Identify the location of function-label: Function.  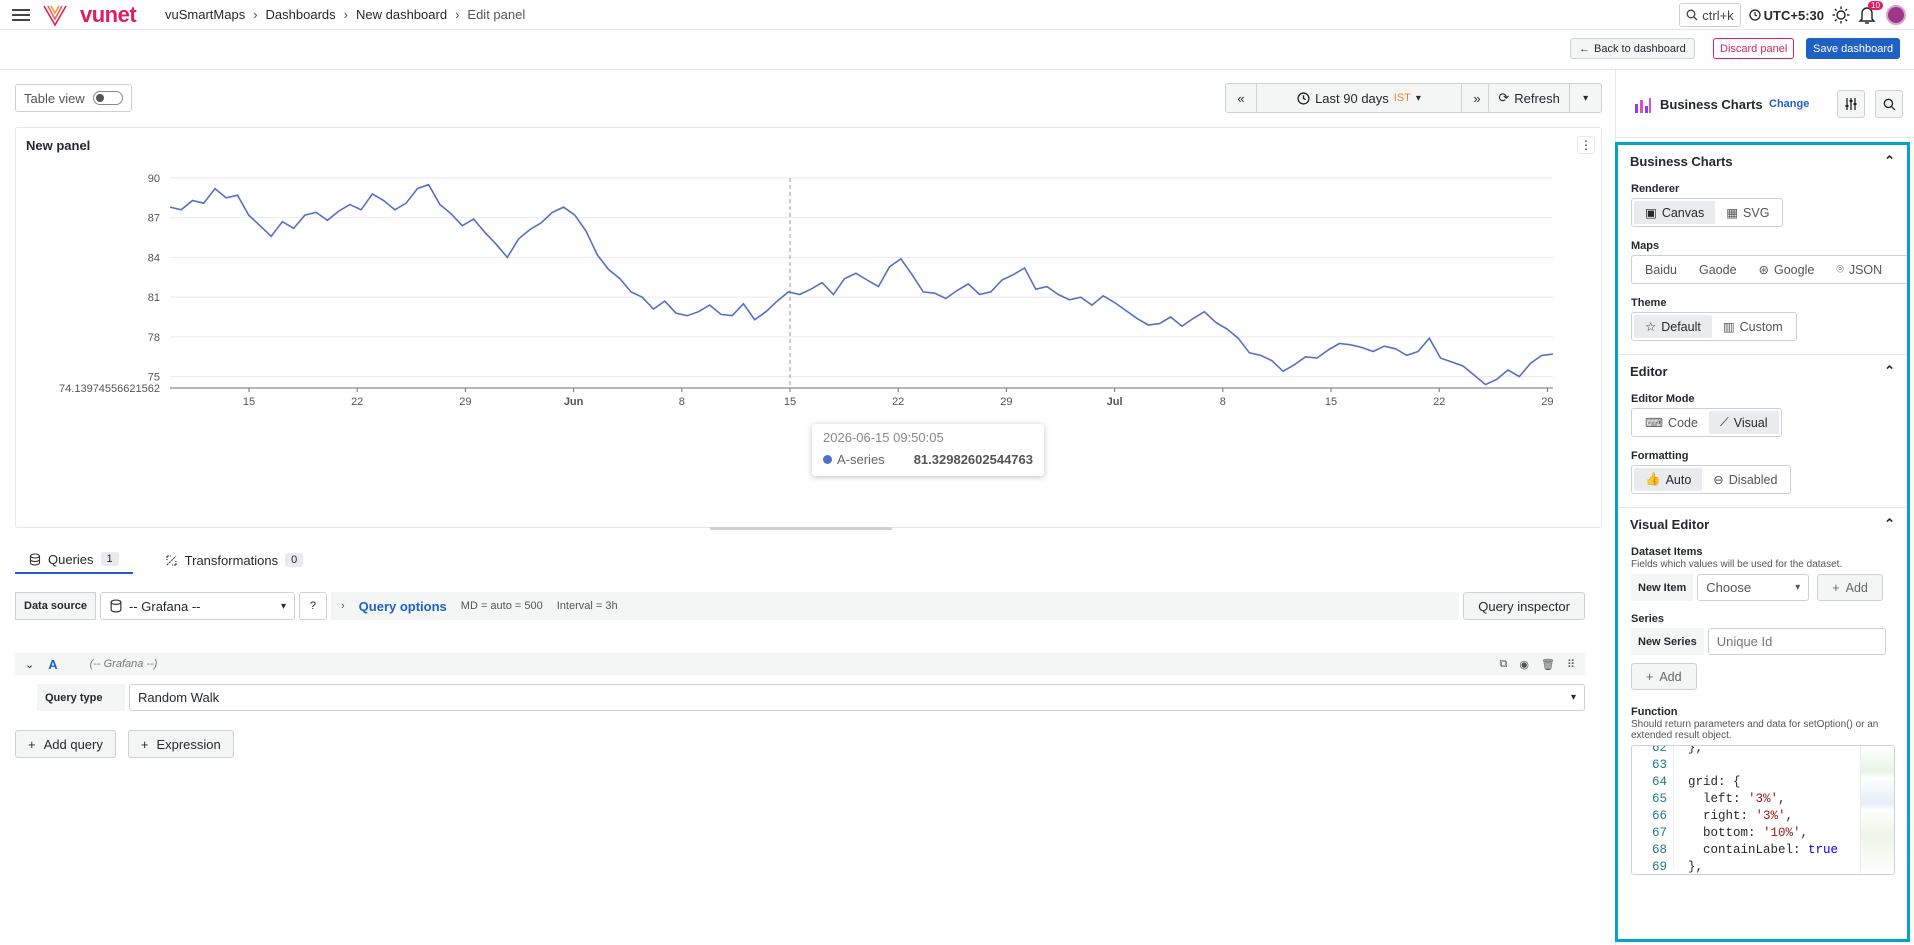
(1654, 712).